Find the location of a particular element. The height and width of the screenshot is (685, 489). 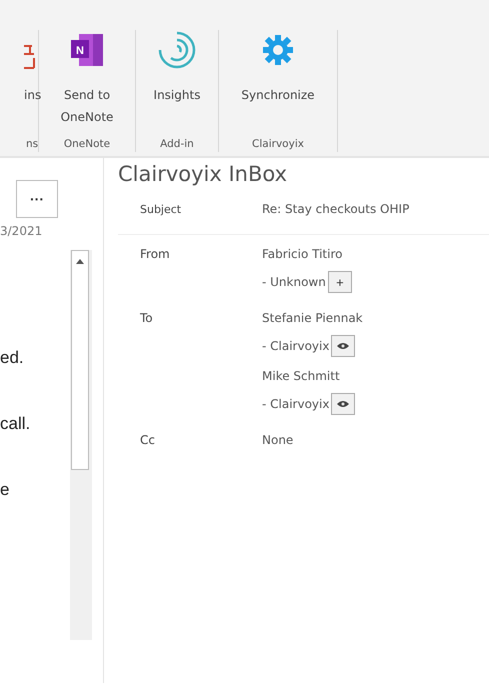

recipient-name: Stefanie Piennak is located at coordinates (312, 318).